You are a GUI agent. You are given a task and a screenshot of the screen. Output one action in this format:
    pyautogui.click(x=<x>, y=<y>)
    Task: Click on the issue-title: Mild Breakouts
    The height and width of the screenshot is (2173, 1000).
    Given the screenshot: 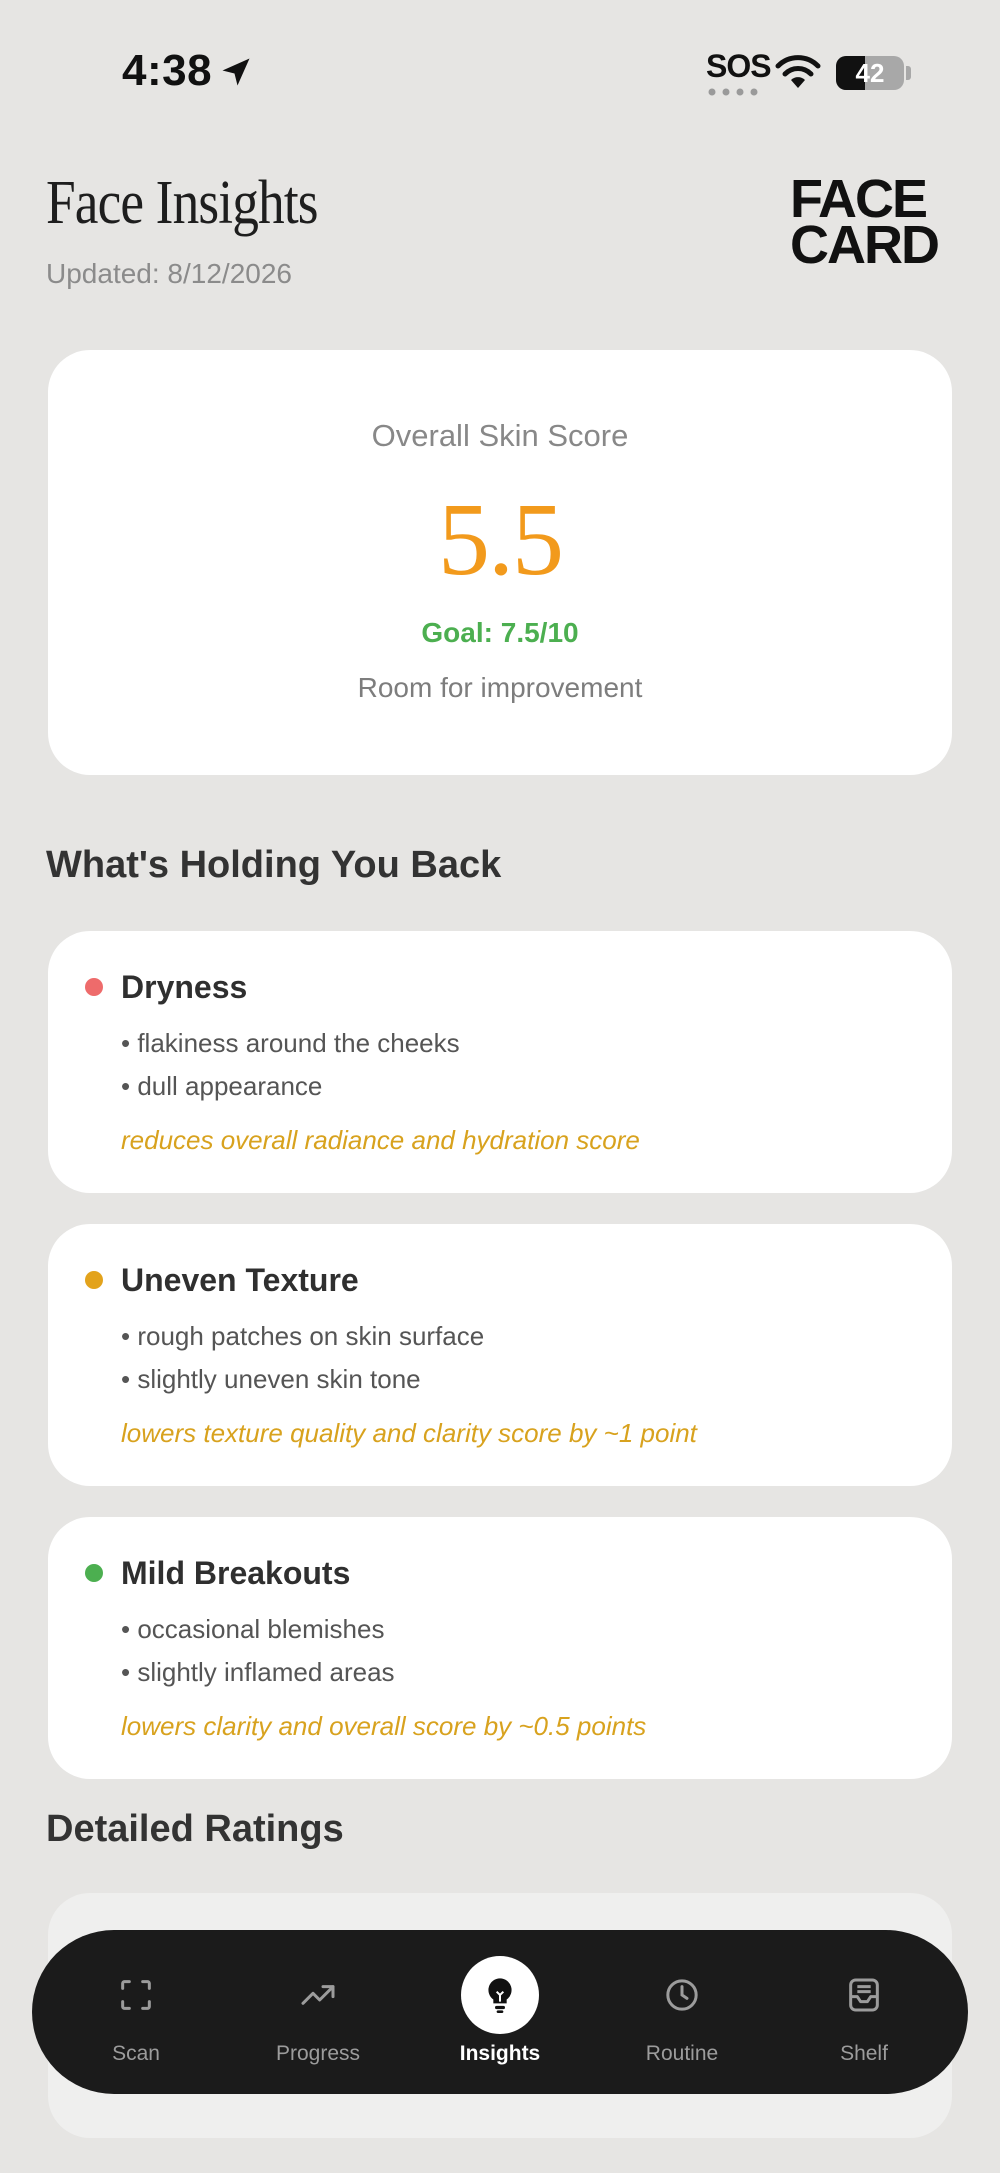 What is the action you would take?
    pyautogui.click(x=236, y=1573)
    